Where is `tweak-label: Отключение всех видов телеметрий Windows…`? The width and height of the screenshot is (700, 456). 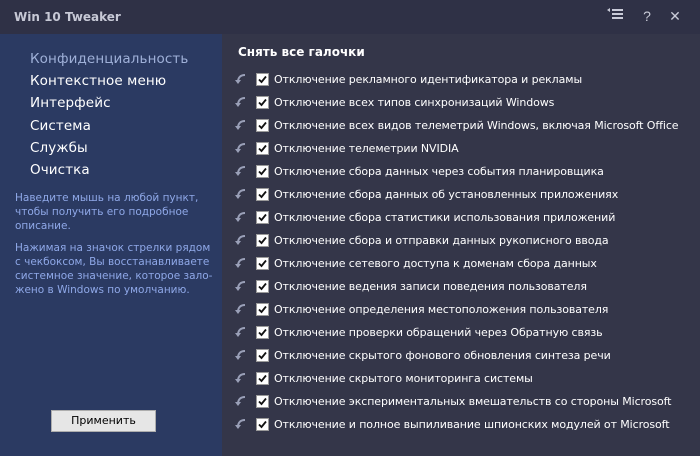
tweak-label: Отключение всех видов телеметрий Windows… is located at coordinates (476, 125).